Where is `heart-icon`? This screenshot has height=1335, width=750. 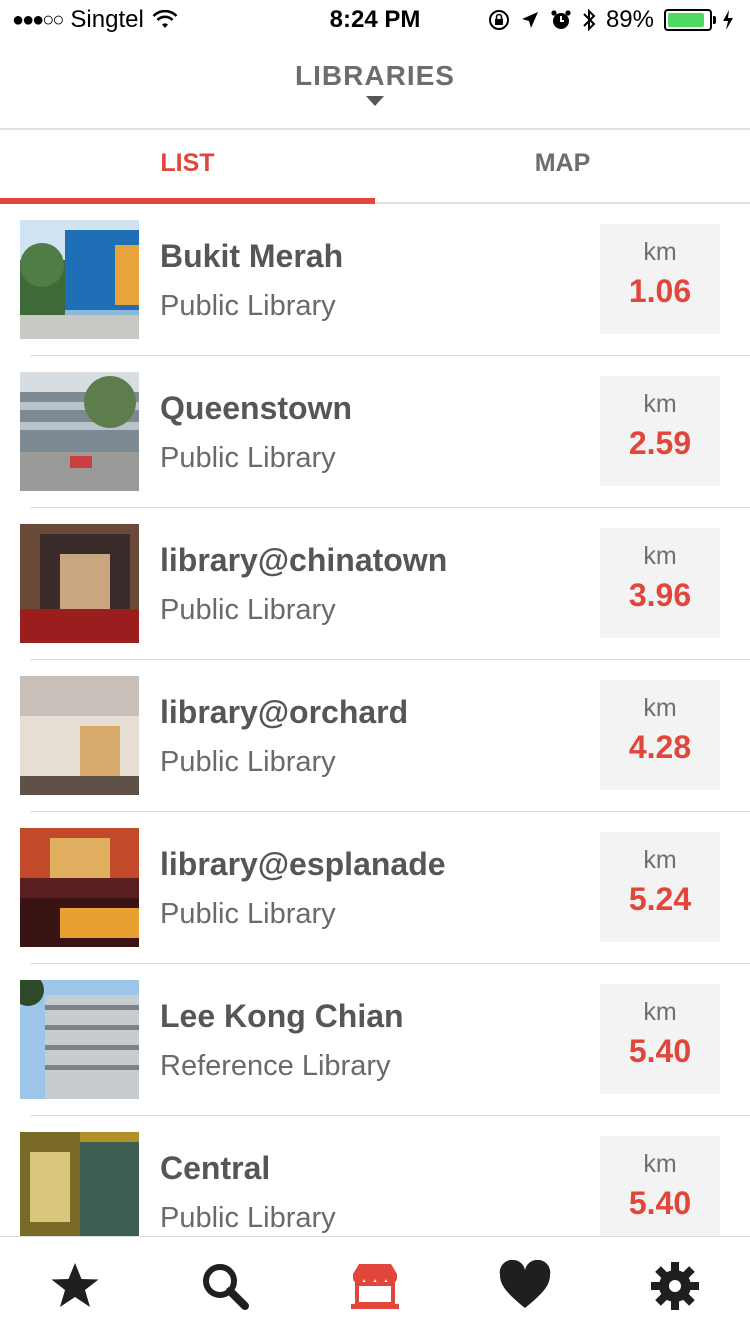 heart-icon is located at coordinates (525, 1286).